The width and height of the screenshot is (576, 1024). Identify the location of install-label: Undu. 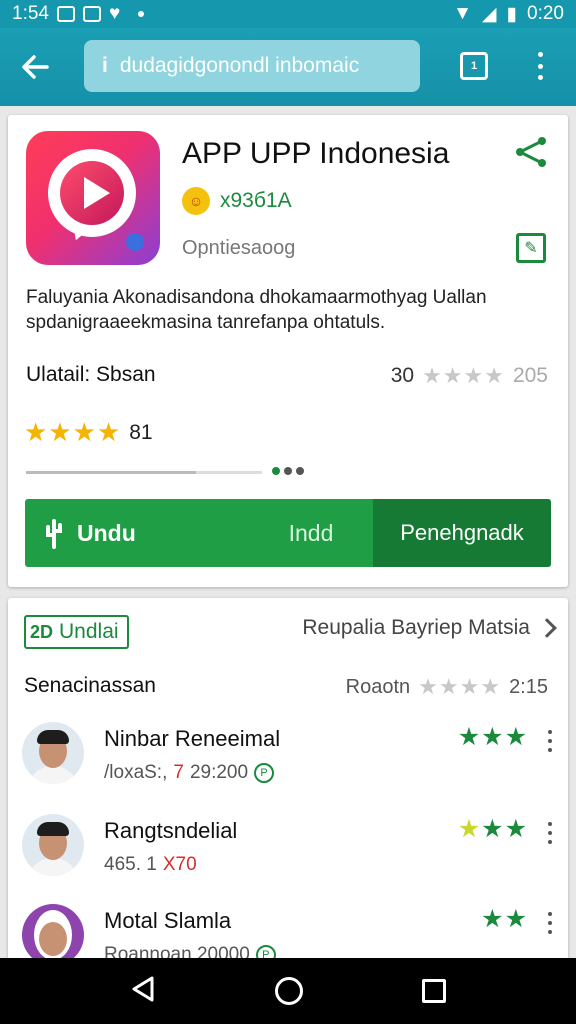
(106, 532).